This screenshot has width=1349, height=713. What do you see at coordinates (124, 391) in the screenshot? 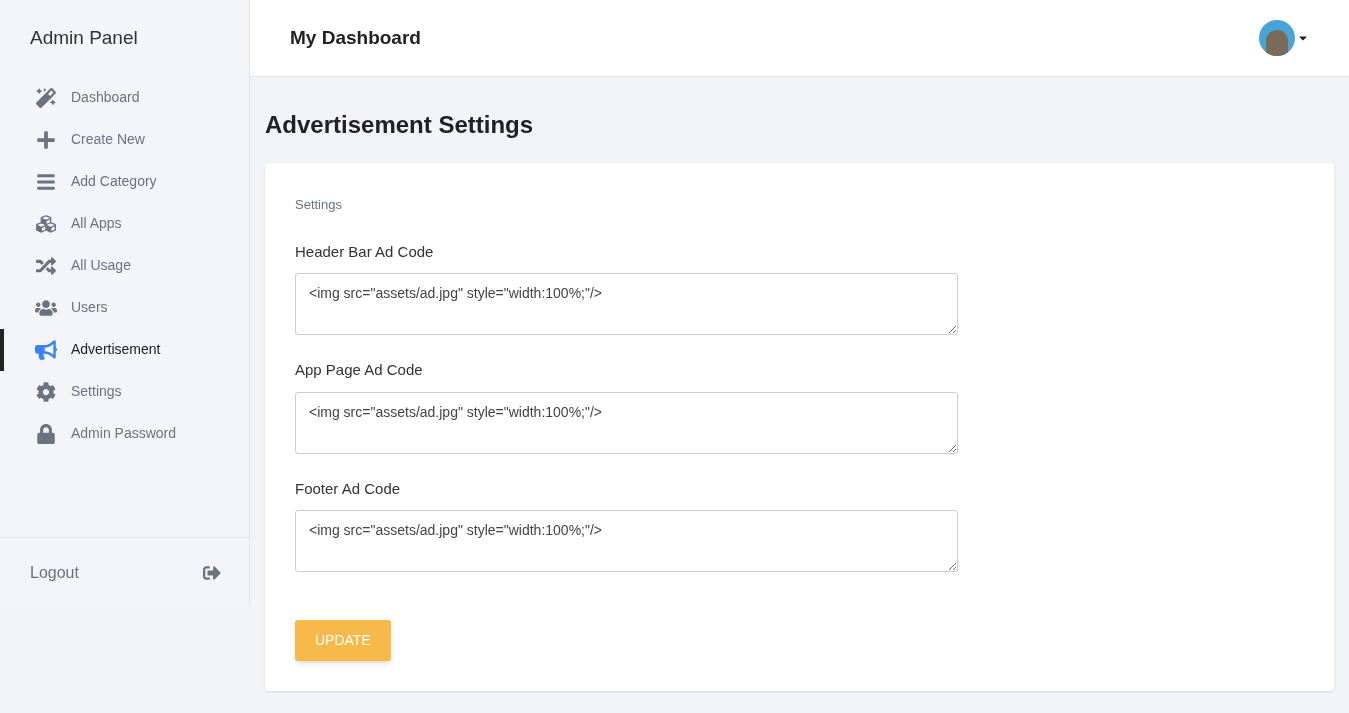
I see `sidebar-item: Settings` at bounding box center [124, 391].